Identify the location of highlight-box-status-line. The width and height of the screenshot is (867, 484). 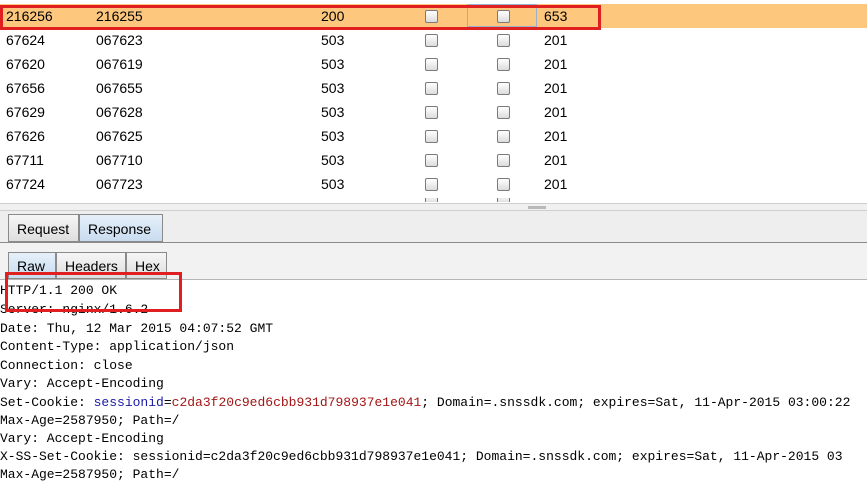
(93, 292).